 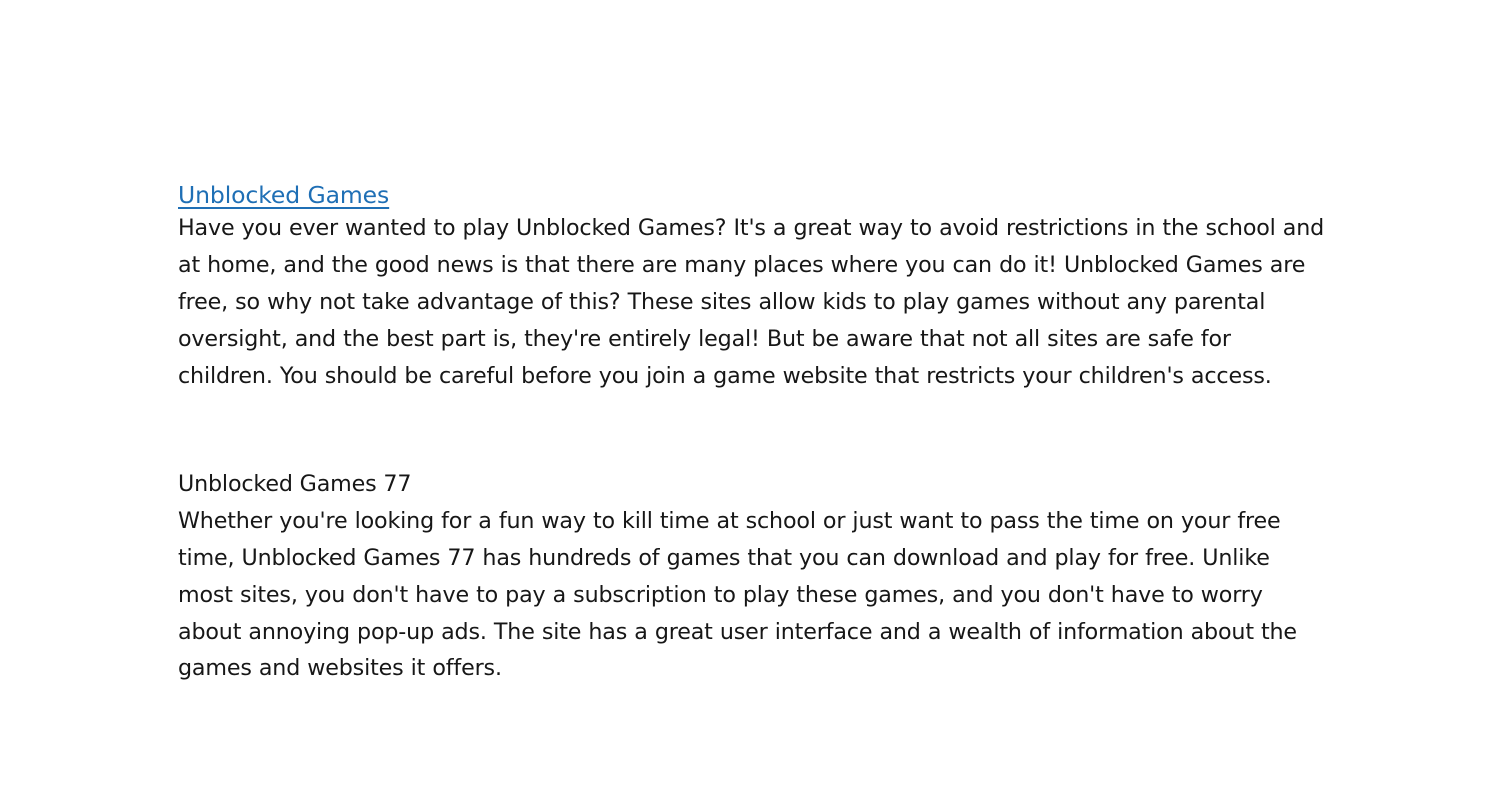 I want to click on section-subheading: Unblocked Games 77, so click(x=295, y=484).